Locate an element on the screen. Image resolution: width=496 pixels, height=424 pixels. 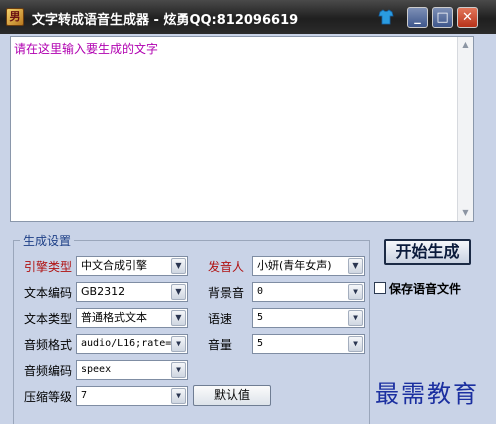
speed-select: 5 ▼ is located at coordinates (308, 318).